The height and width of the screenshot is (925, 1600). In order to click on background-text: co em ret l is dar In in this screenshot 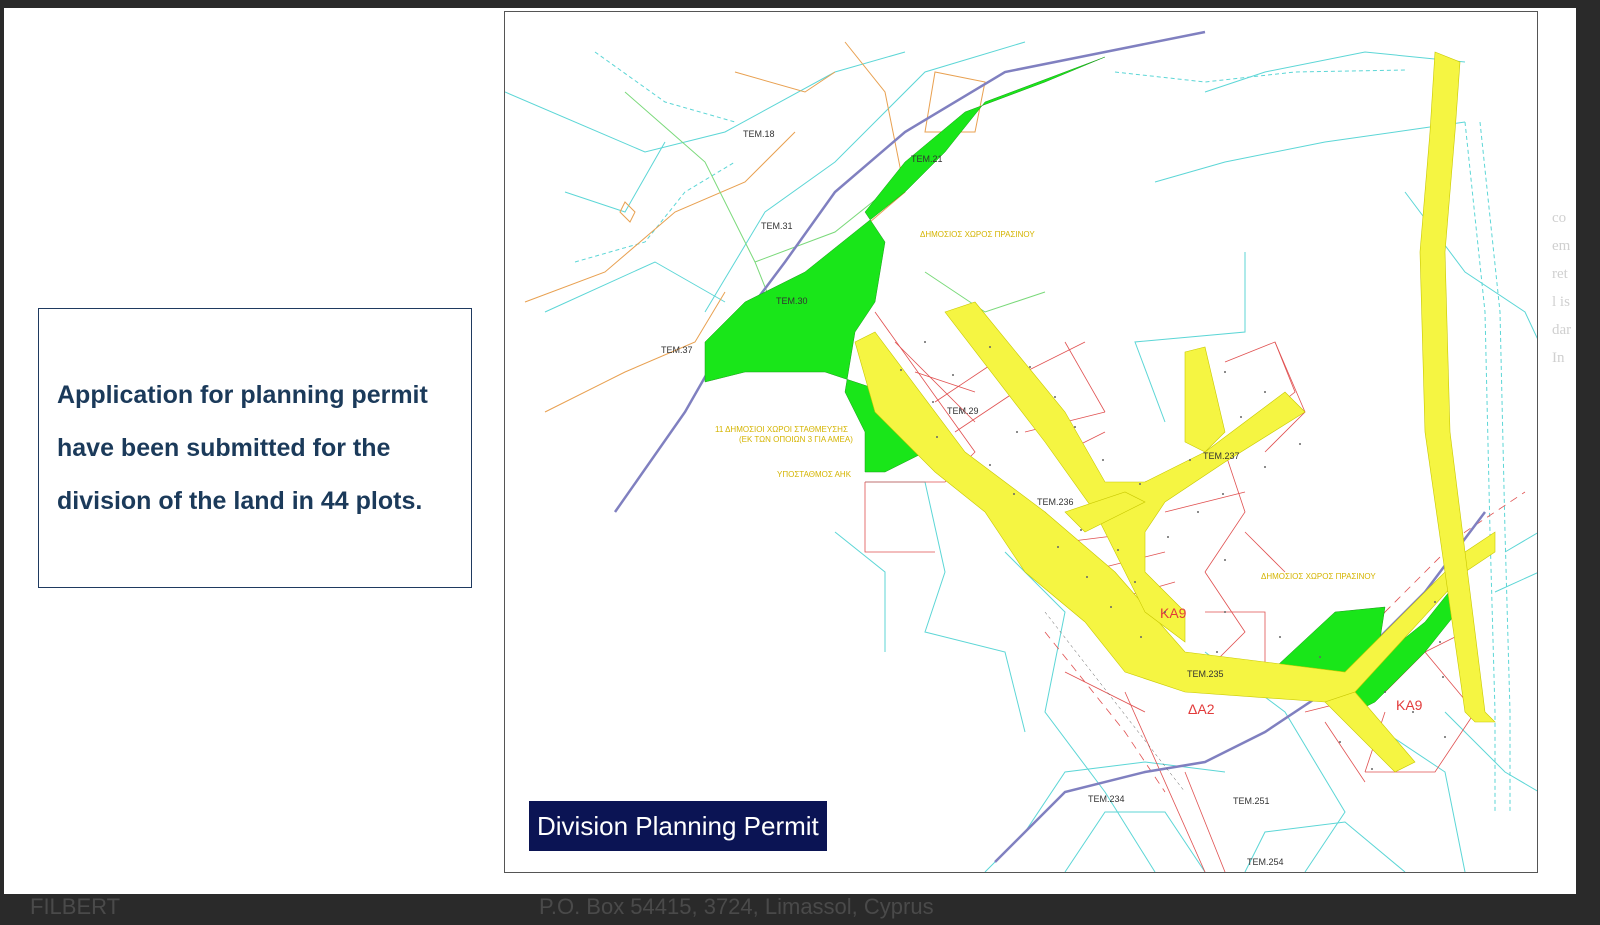, I will do `click(1562, 288)`.